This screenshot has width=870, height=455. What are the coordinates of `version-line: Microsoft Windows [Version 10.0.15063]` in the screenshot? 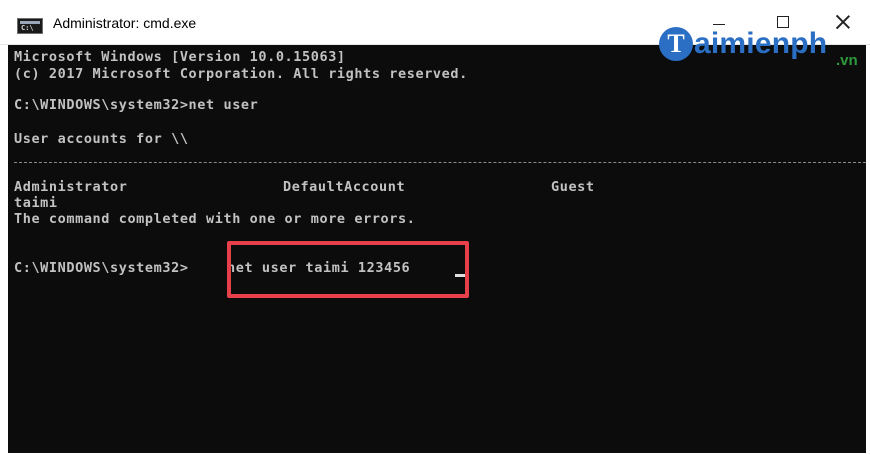 It's located at (180, 57).